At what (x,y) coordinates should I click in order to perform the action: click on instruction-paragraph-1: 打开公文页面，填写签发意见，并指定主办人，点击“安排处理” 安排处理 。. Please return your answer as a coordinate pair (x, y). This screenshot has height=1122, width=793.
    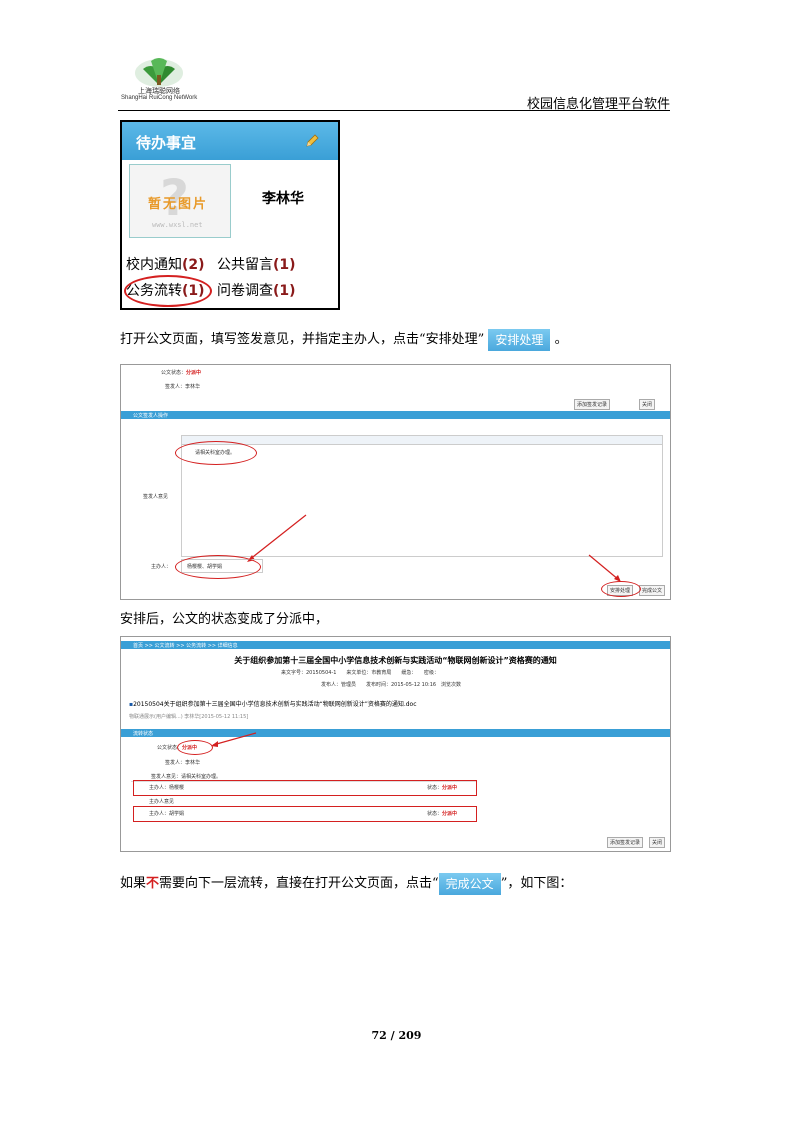
    Looking at the image, I should click on (344, 339).